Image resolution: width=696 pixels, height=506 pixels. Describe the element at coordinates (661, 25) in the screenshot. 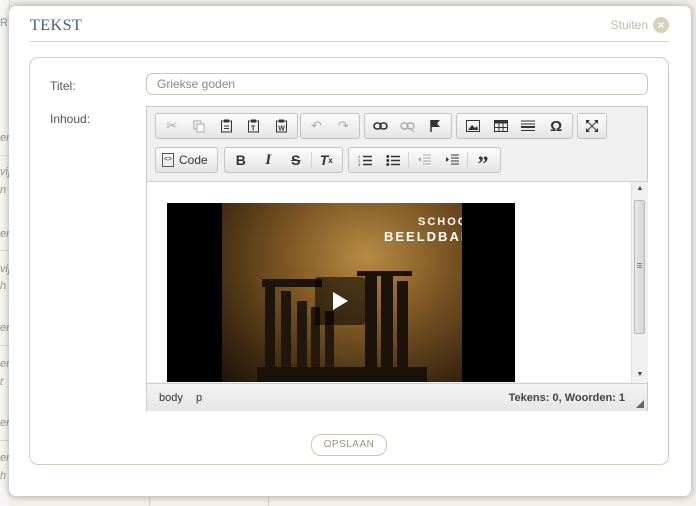

I see `close-icon: ×` at that location.